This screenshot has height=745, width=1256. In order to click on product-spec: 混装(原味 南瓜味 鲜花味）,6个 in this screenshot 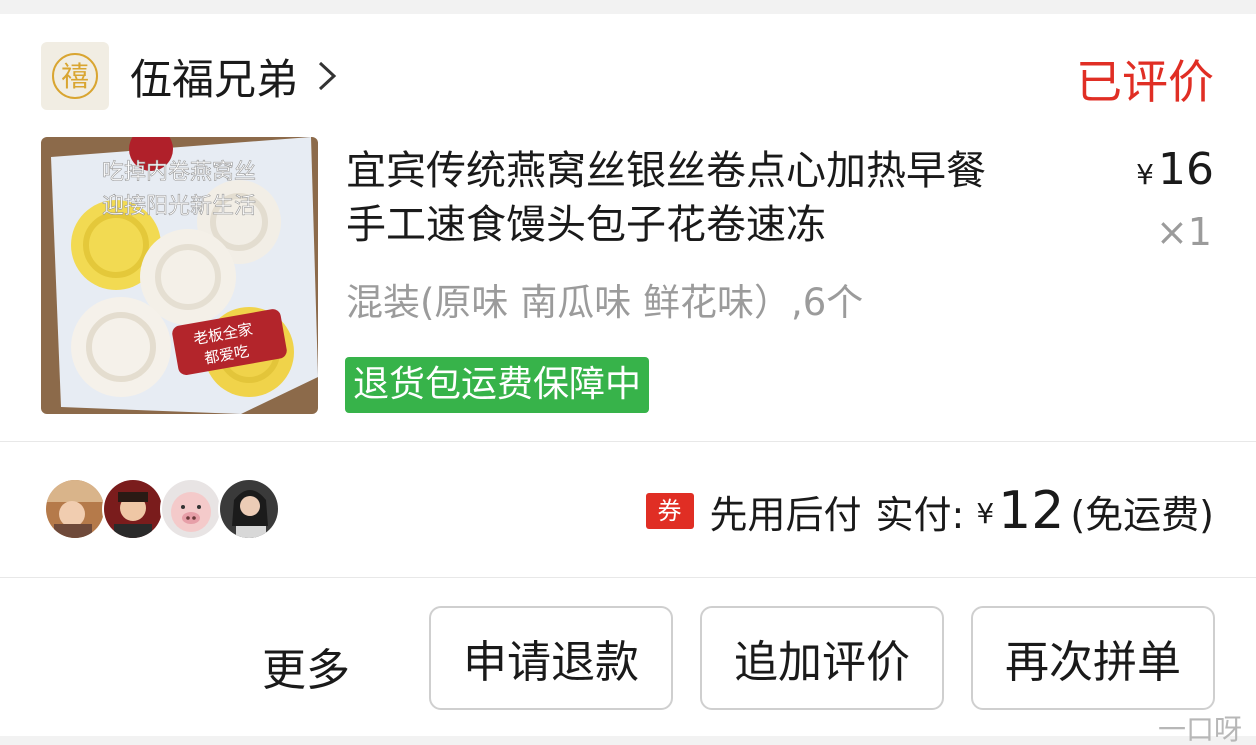, I will do `click(605, 302)`.